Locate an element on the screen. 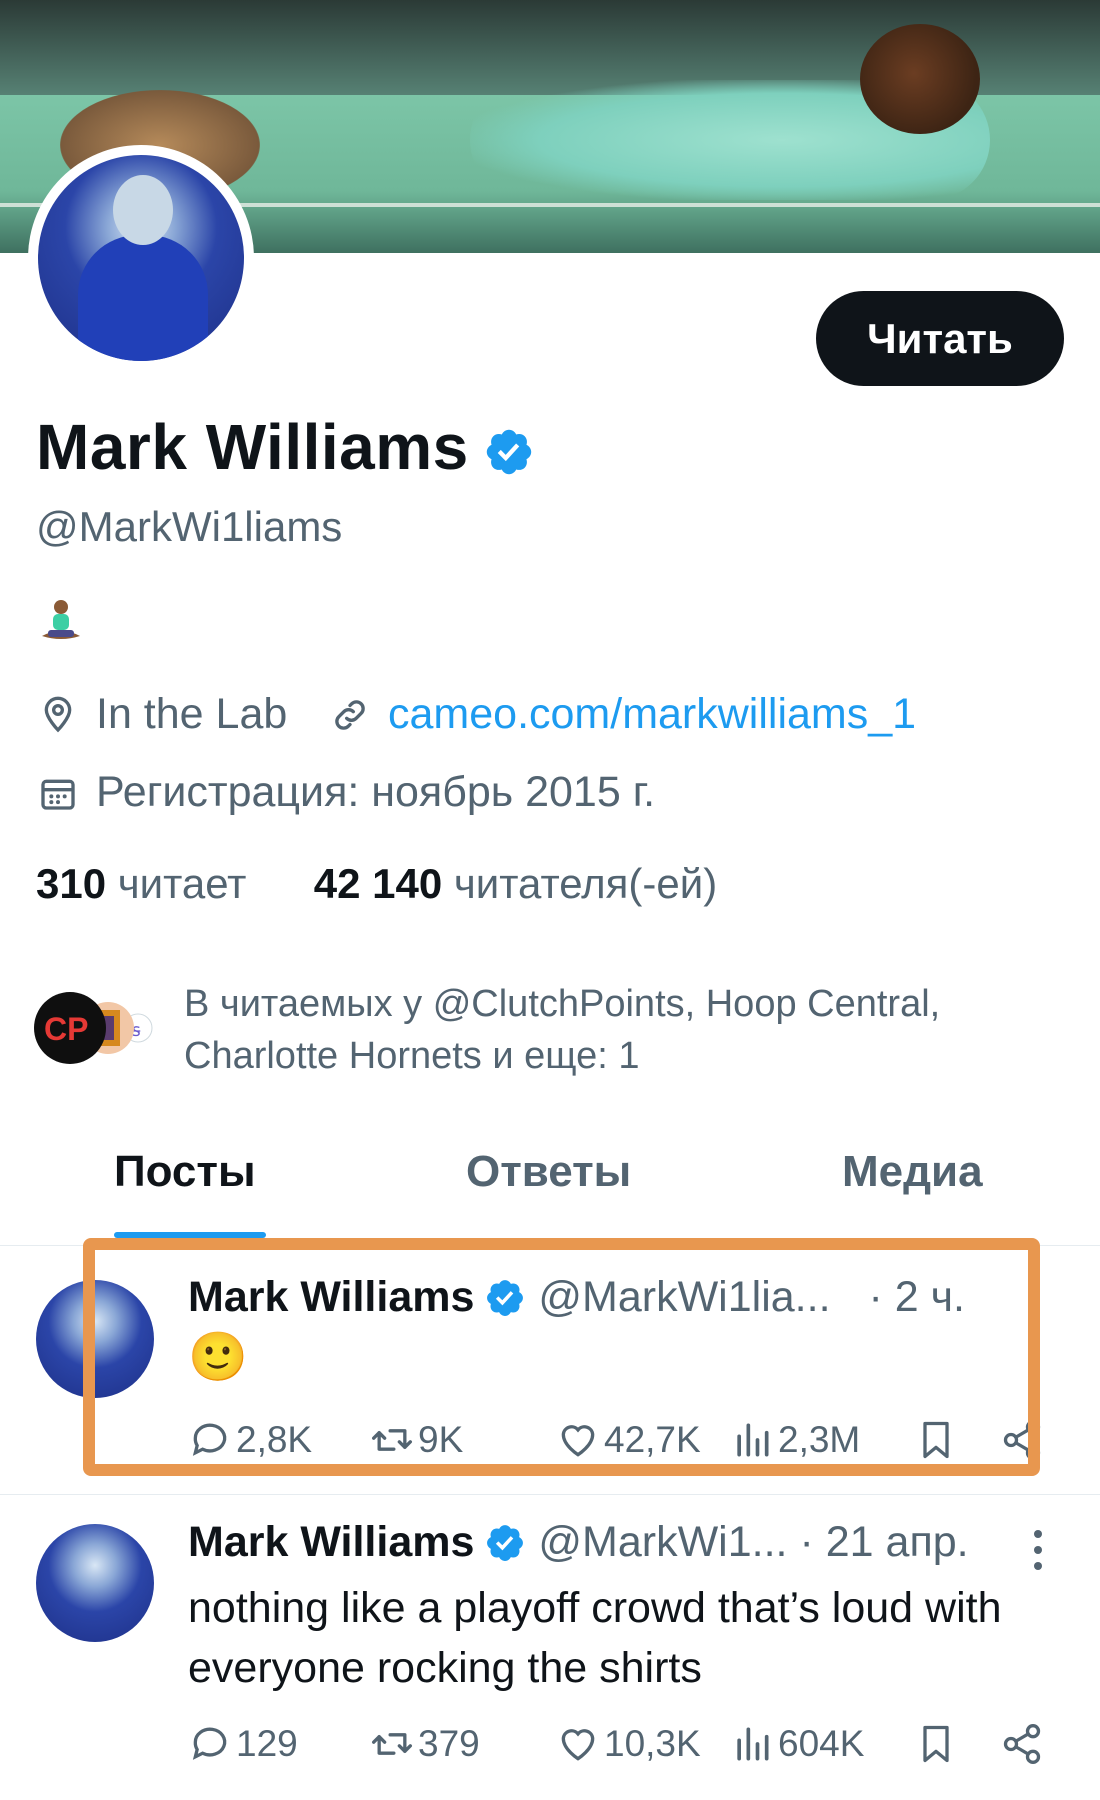 The image size is (1100, 1800). joined-text: Регистрация: ноябрь 2015 г. is located at coordinates (376, 792).